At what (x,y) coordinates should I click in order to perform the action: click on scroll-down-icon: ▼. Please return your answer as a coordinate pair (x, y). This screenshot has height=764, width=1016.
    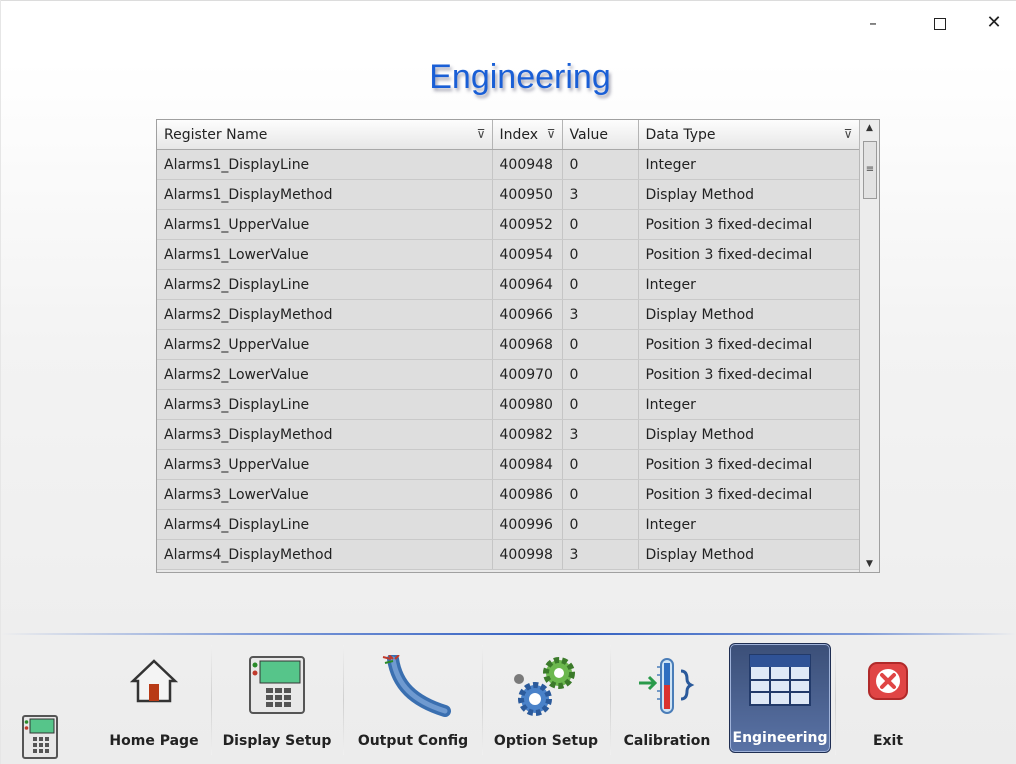
    Looking at the image, I should click on (869, 564).